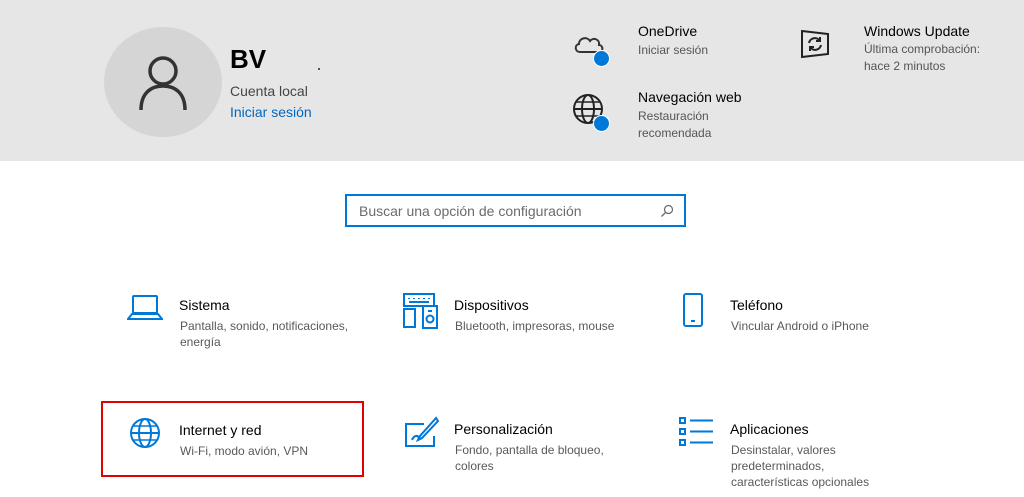  I want to click on category-description-line2: predeterminados,, so click(778, 466).